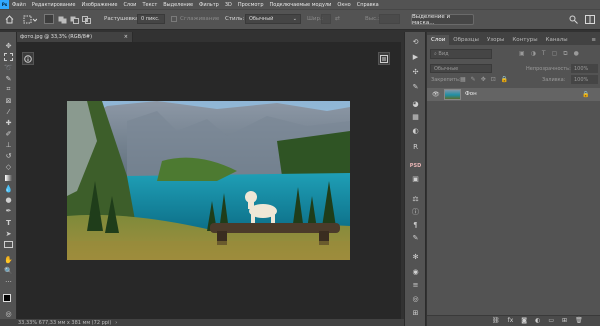 This screenshot has width=600, height=326. I want to click on actions-panel-icon: ▶, so click(415, 56).